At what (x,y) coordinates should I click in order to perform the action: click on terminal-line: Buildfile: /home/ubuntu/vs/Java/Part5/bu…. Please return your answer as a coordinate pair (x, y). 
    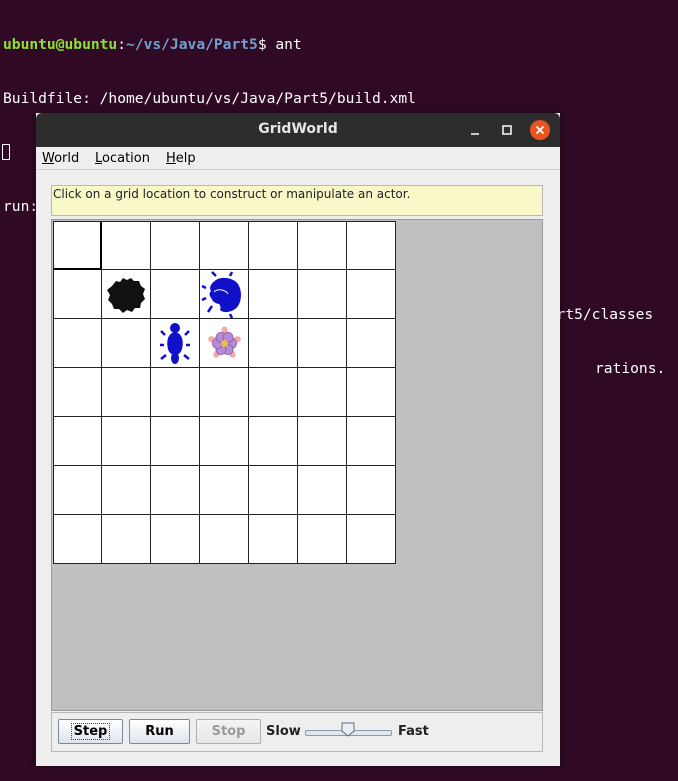
    Looking at the image, I should click on (209, 98).